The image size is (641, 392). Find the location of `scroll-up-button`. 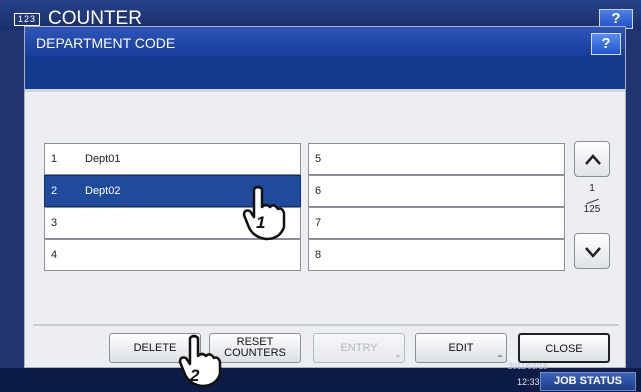

scroll-up-button is located at coordinates (592, 159).